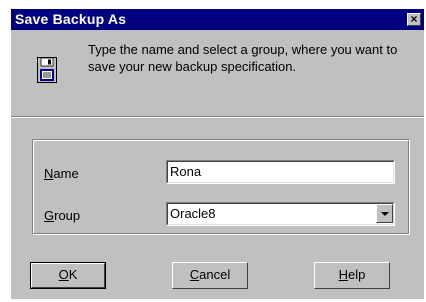 This screenshot has height=302, width=426. What do you see at coordinates (215, 274) in the screenshot?
I see `cancel-rest: ancel` at bounding box center [215, 274].